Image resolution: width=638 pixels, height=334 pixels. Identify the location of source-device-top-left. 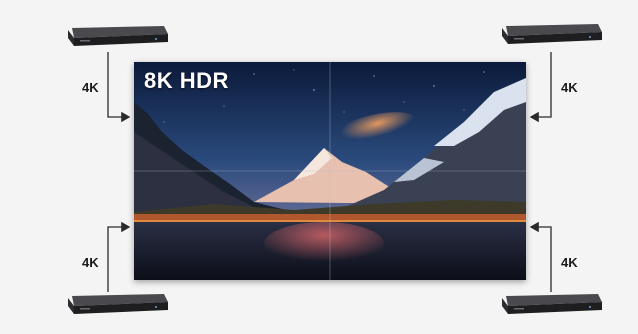
(118, 37).